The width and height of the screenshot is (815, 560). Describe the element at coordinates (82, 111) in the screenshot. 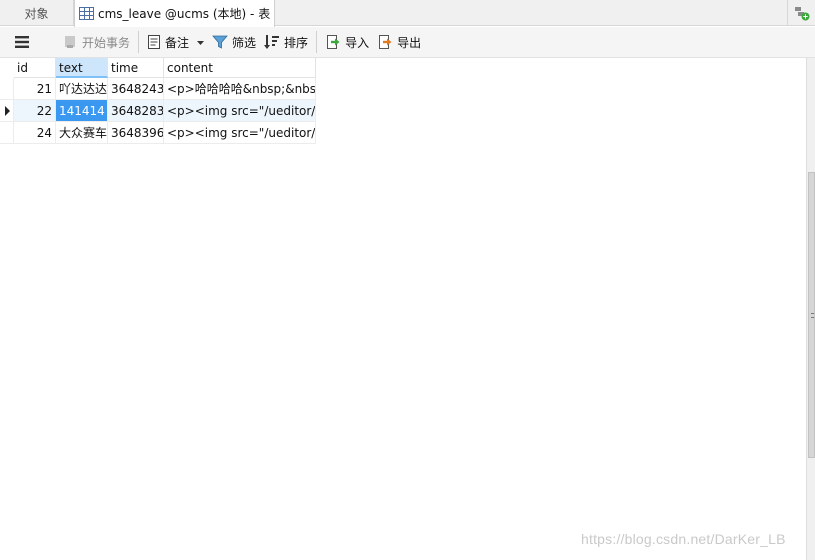

I see `cell-text-selected: 141414` at that location.